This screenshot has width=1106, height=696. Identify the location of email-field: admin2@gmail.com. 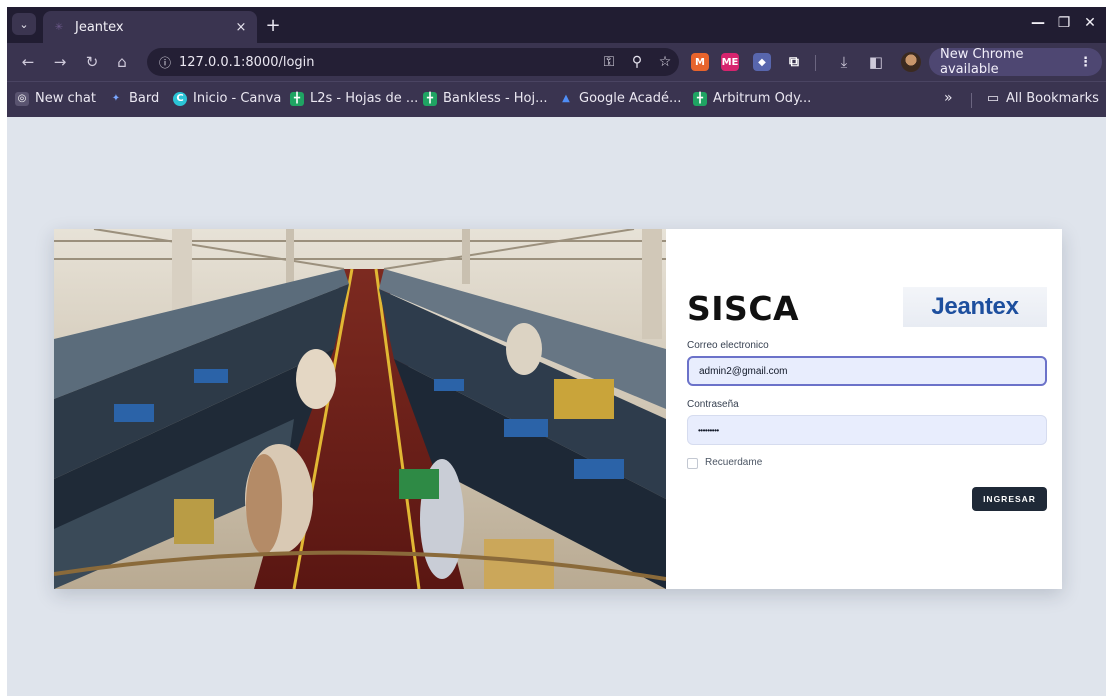
(867, 371).